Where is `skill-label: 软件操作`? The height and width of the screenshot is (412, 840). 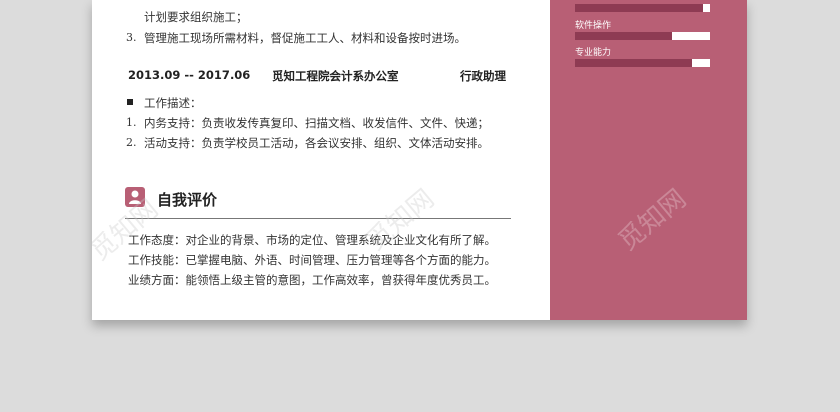 skill-label: 软件操作 is located at coordinates (593, 26).